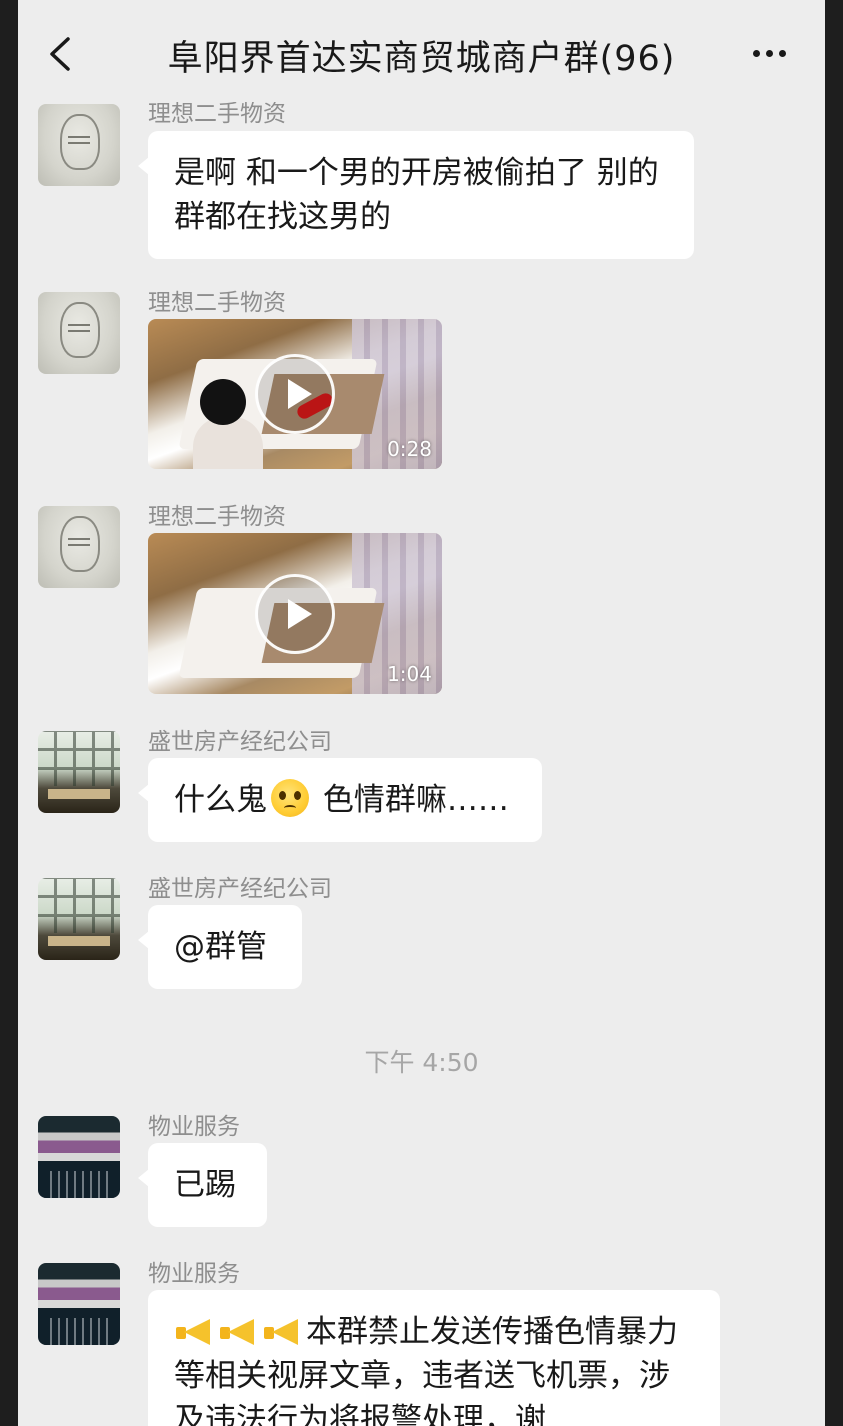 The height and width of the screenshot is (1426, 843). I want to click on message-bubble: 本群禁止发送传播色情暴力等相关视屏文章，违者送飞机票，涉及违法行为将报警处理，谢, so click(434, 1358).